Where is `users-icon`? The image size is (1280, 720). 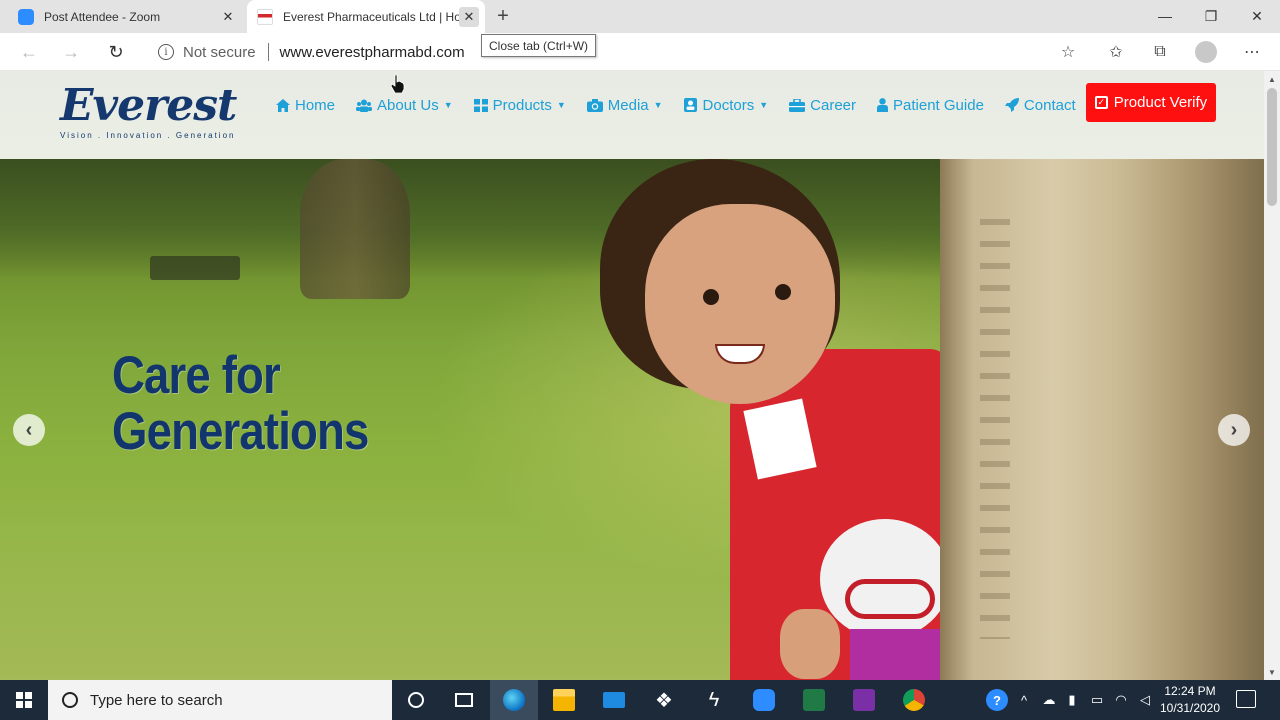
users-icon is located at coordinates (364, 105).